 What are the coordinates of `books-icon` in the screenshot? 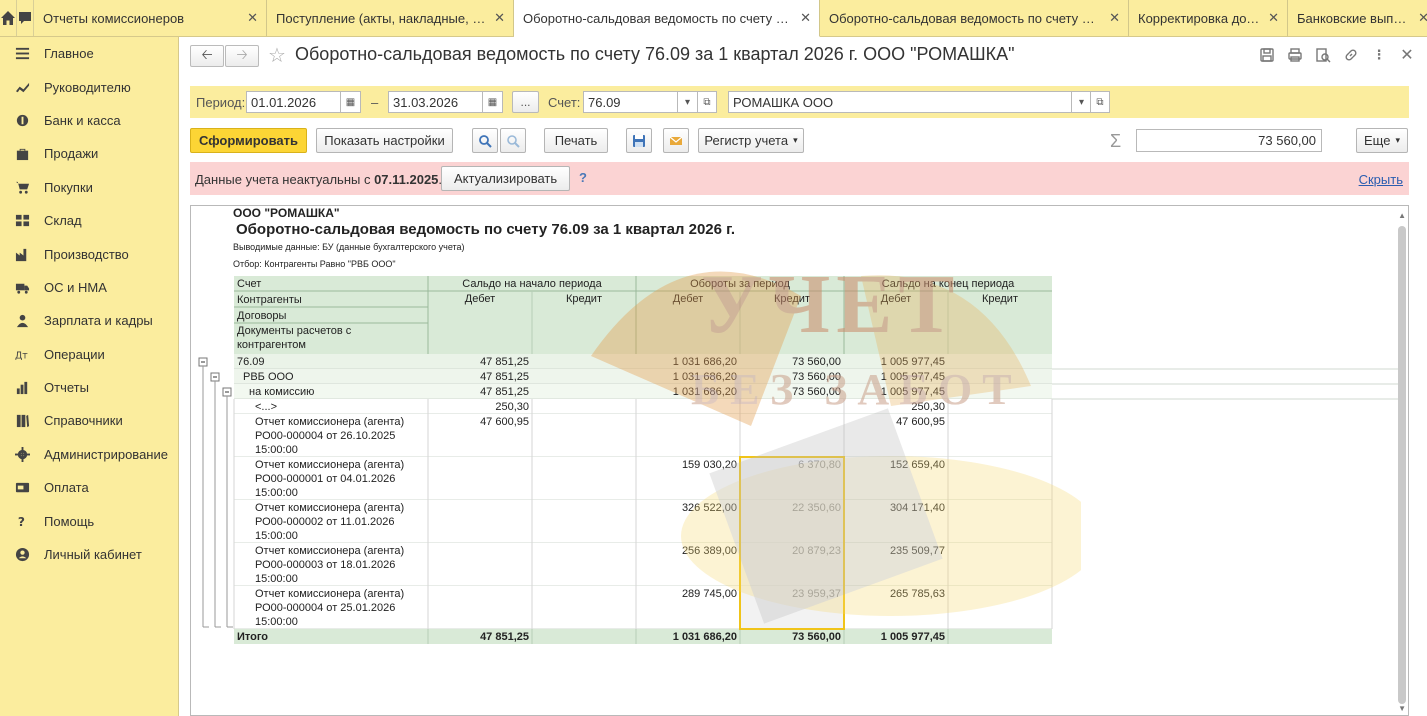 It's located at (22, 421).